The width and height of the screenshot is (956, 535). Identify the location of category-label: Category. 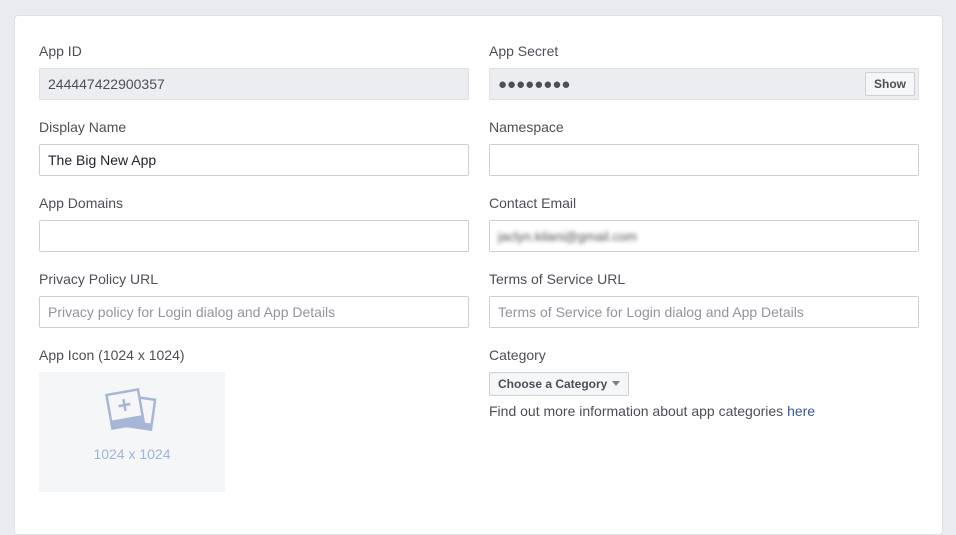
(517, 355).